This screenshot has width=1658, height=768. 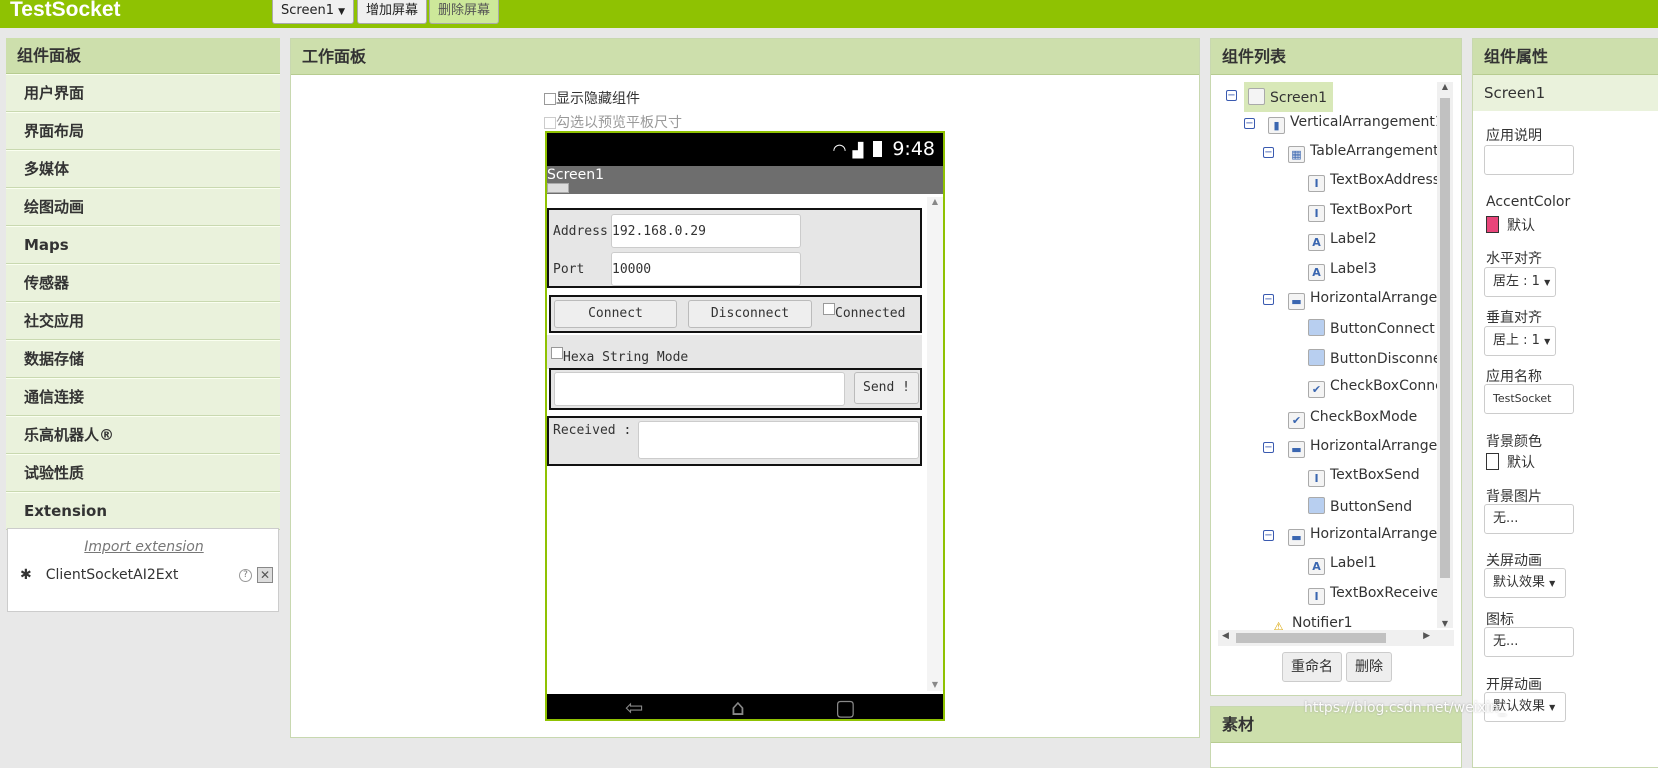 I want to click on tree-node-button-disconnect: ButtonDisconnec, so click(x=1378, y=358).